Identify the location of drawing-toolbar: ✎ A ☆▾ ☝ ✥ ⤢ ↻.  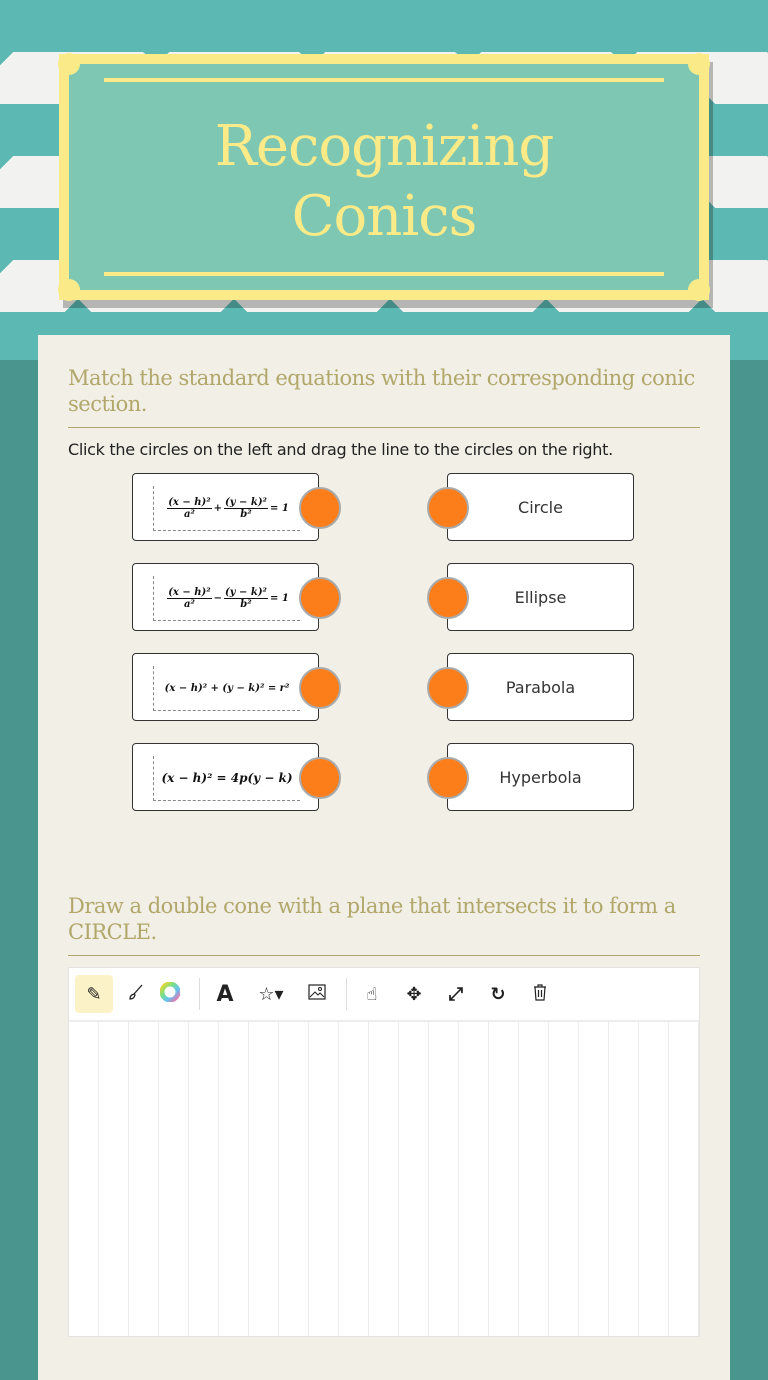
(384, 995).